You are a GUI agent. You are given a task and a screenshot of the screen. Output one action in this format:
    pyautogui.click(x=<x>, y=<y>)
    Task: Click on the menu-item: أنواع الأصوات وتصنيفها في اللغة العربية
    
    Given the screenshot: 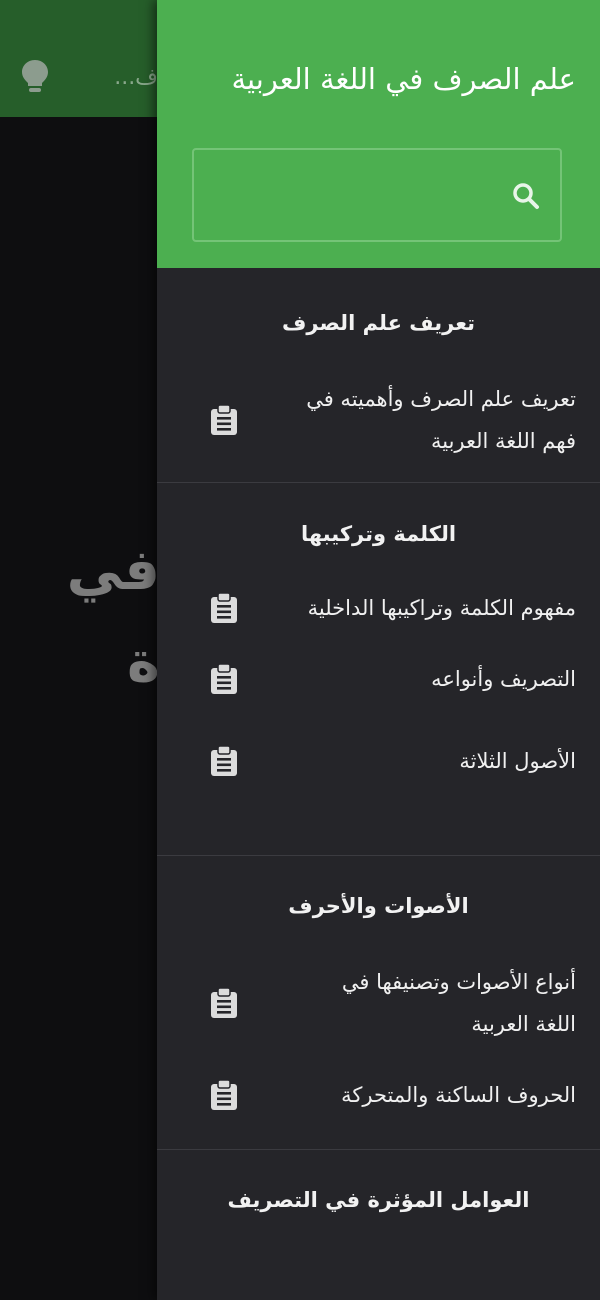 What is the action you would take?
    pyautogui.click(x=378, y=1003)
    